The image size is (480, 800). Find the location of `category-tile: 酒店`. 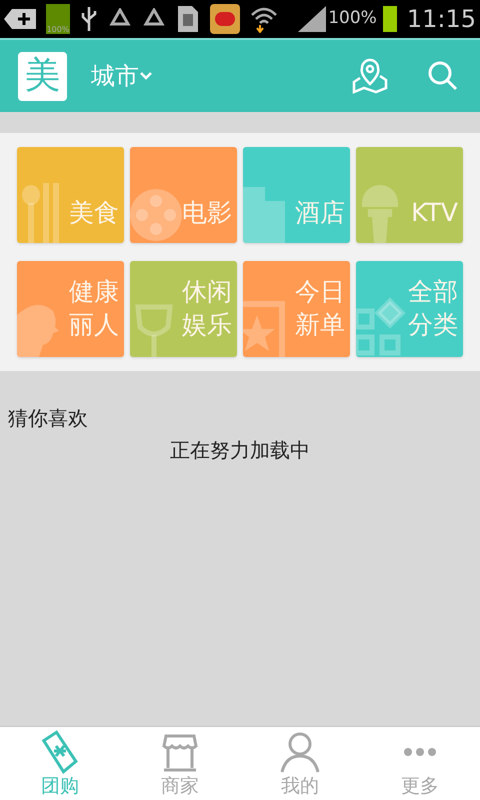

category-tile: 酒店 is located at coordinates (296, 195).